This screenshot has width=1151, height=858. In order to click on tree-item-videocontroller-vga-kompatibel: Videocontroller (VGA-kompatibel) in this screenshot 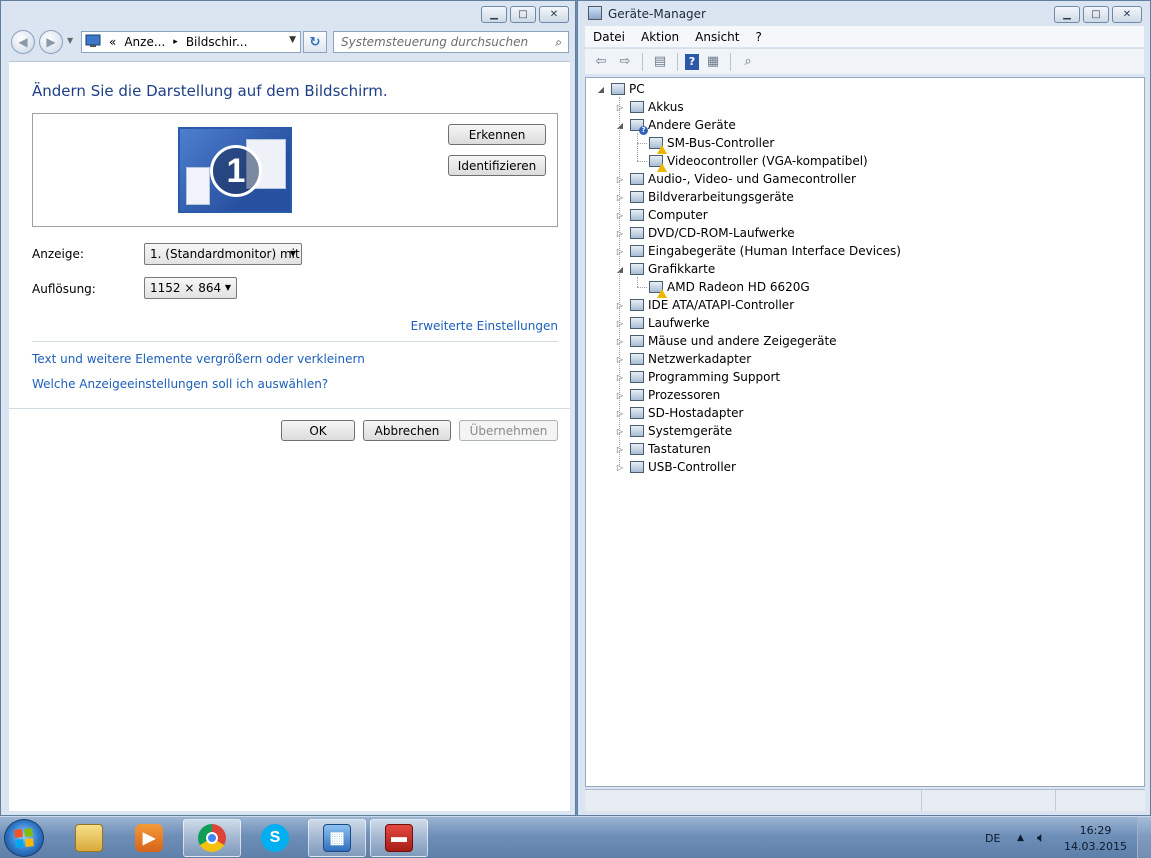, I will do `click(751, 162)`.